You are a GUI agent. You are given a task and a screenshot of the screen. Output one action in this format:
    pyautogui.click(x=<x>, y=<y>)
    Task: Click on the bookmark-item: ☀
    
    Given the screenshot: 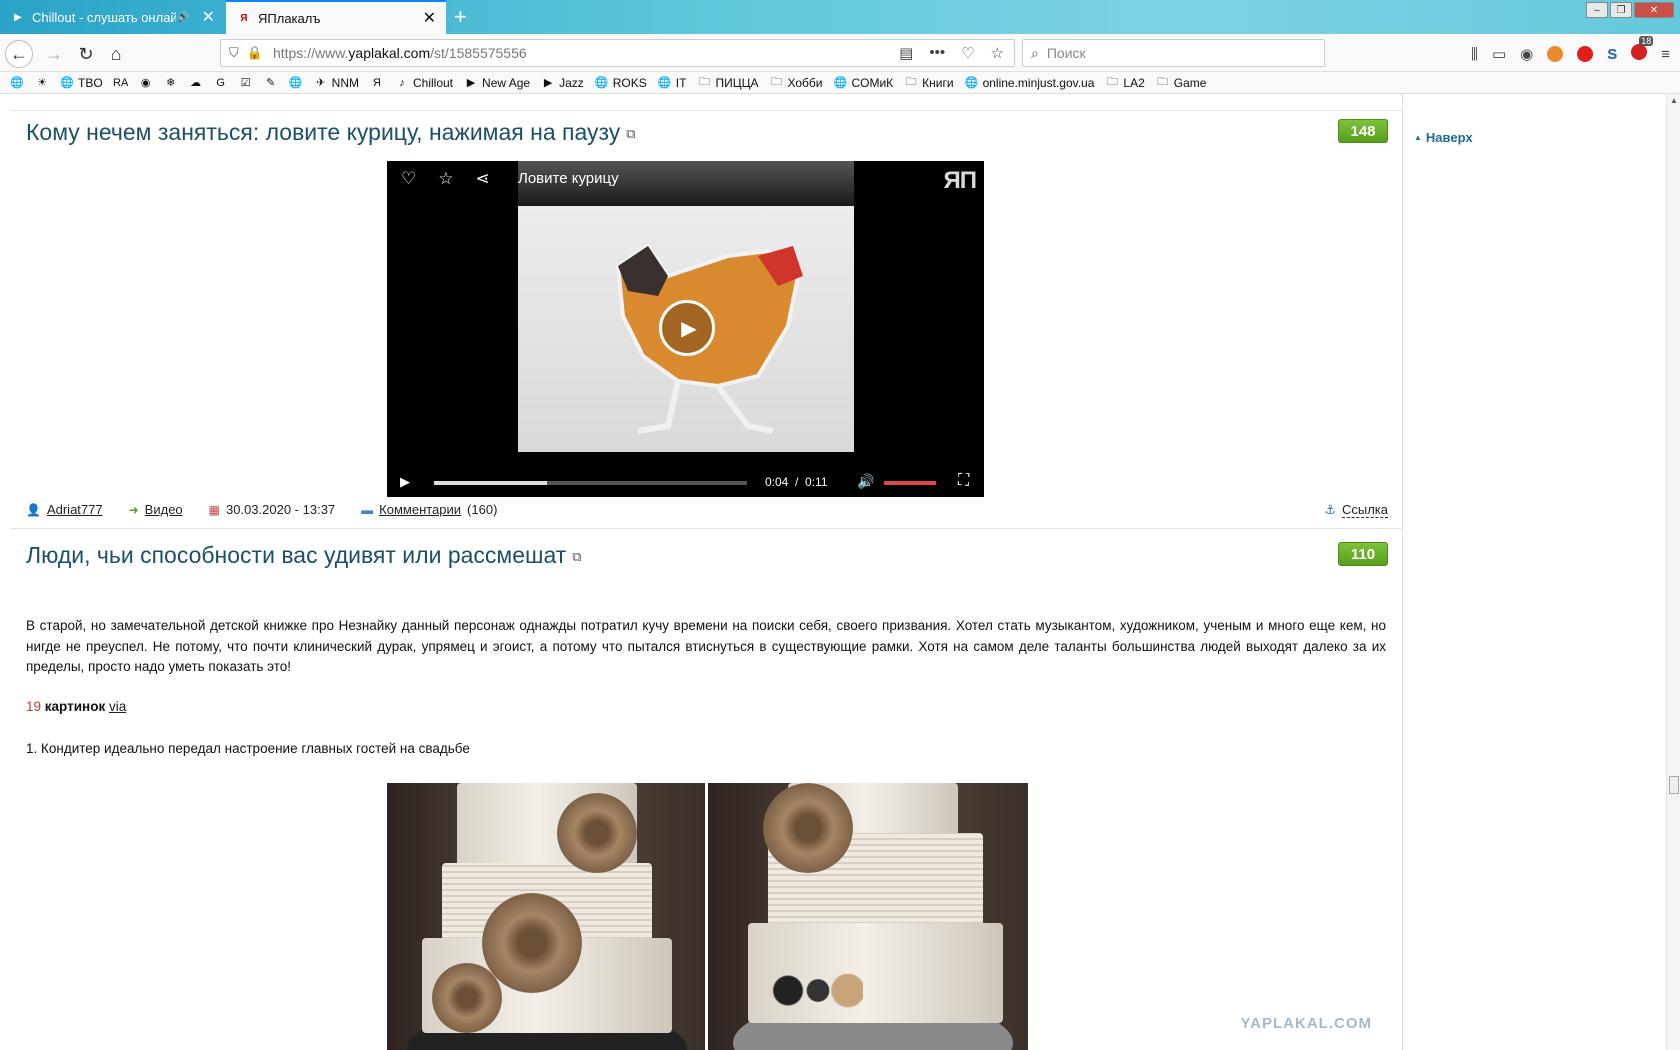 What is the action you would take?
    pyautogui.click(x=42, y=83)
    